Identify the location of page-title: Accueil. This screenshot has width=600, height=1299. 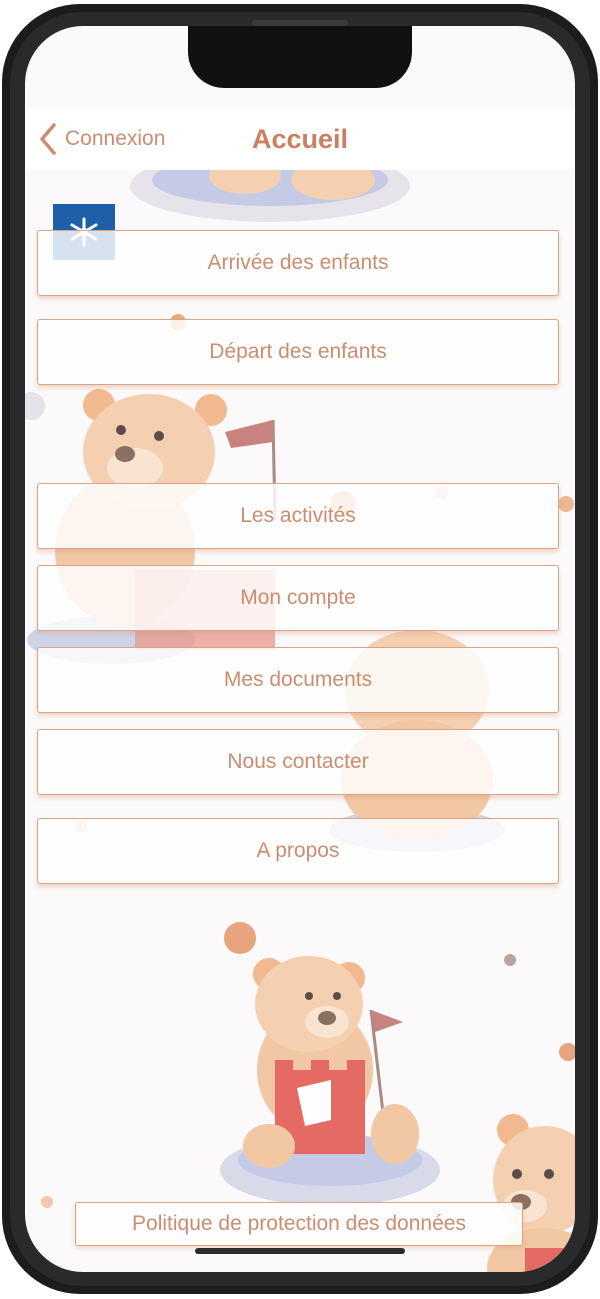
(300, 139).